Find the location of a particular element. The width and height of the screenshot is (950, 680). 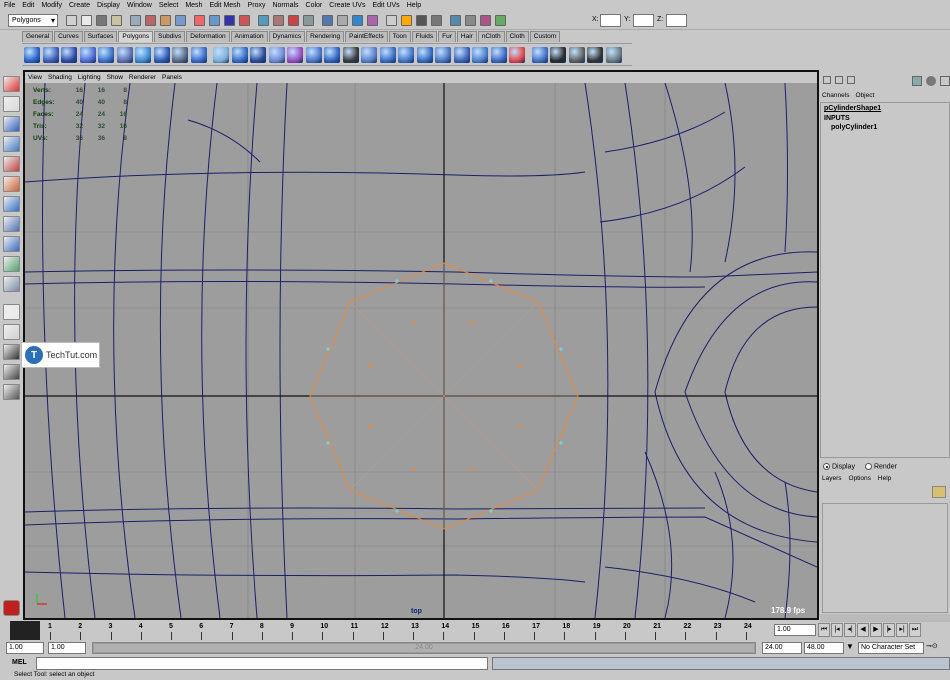

channel-box-tab: Object is located at coordinates (864, 95).